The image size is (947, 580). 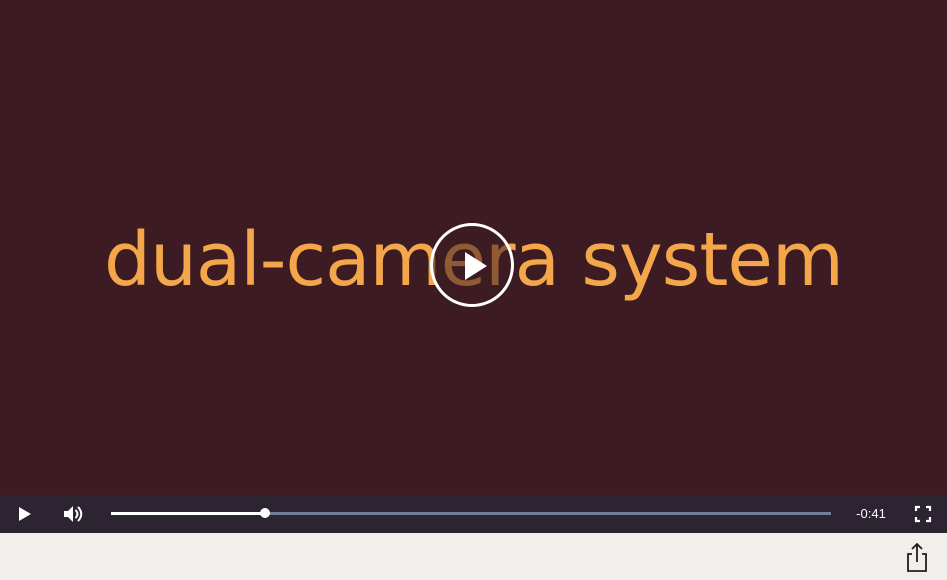 I want to click on play-icon, so click(x=25, y=514).